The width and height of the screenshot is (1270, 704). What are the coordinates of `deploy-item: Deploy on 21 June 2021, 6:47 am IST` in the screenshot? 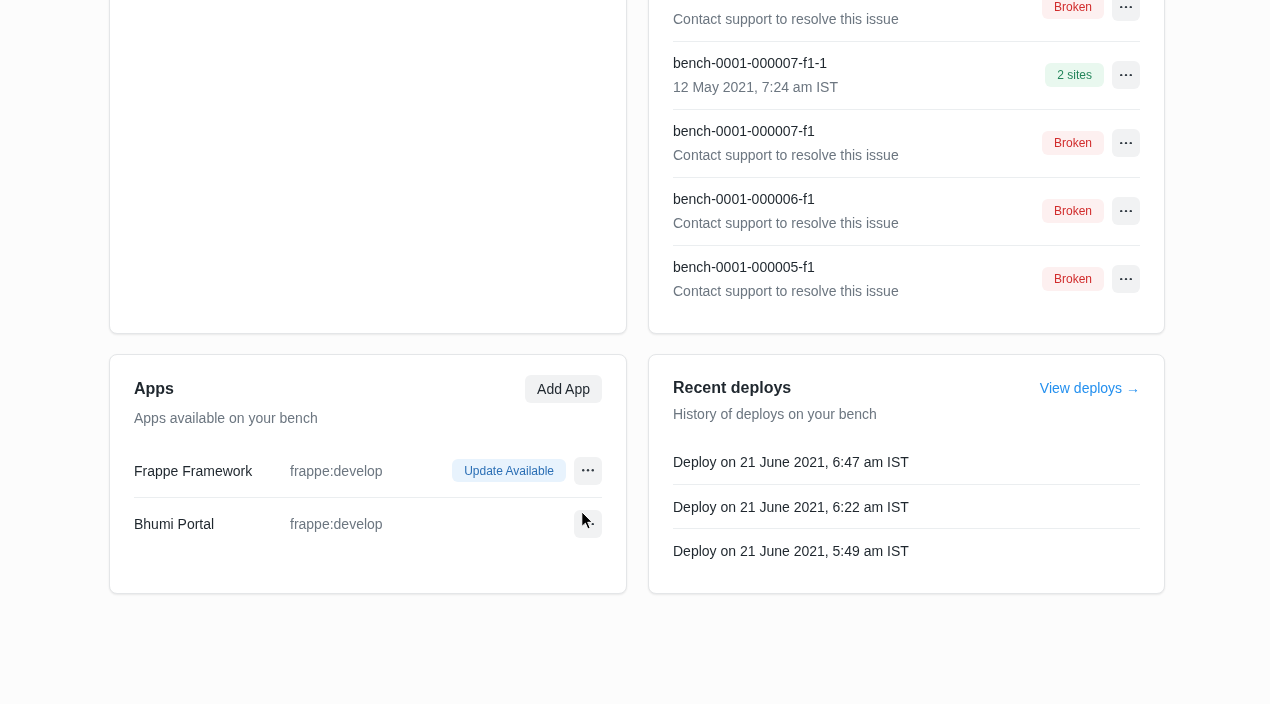 It's located at (791, 462).